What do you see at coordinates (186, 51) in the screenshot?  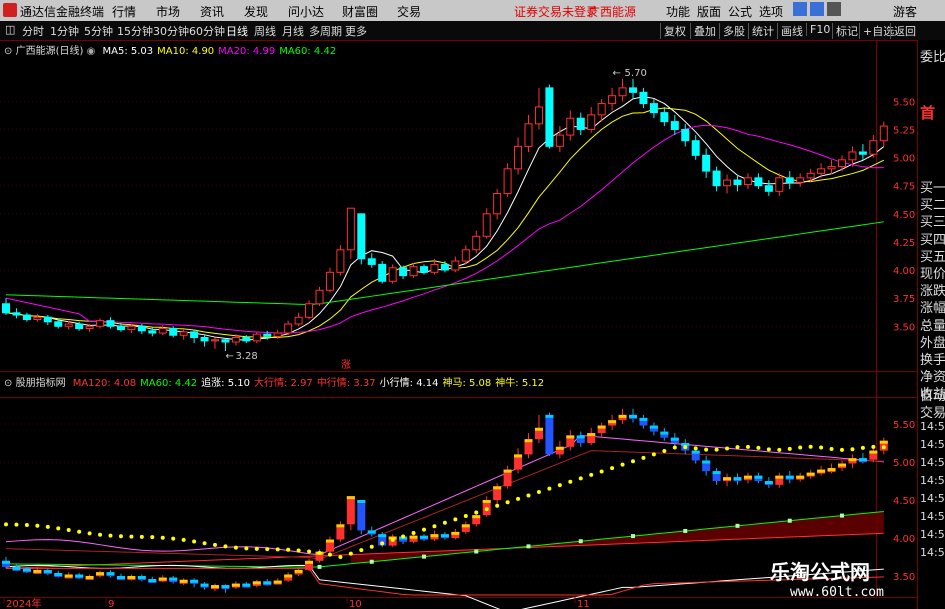 I see `ma-label: MA10: 4.90` at bounding box center [186, 51].